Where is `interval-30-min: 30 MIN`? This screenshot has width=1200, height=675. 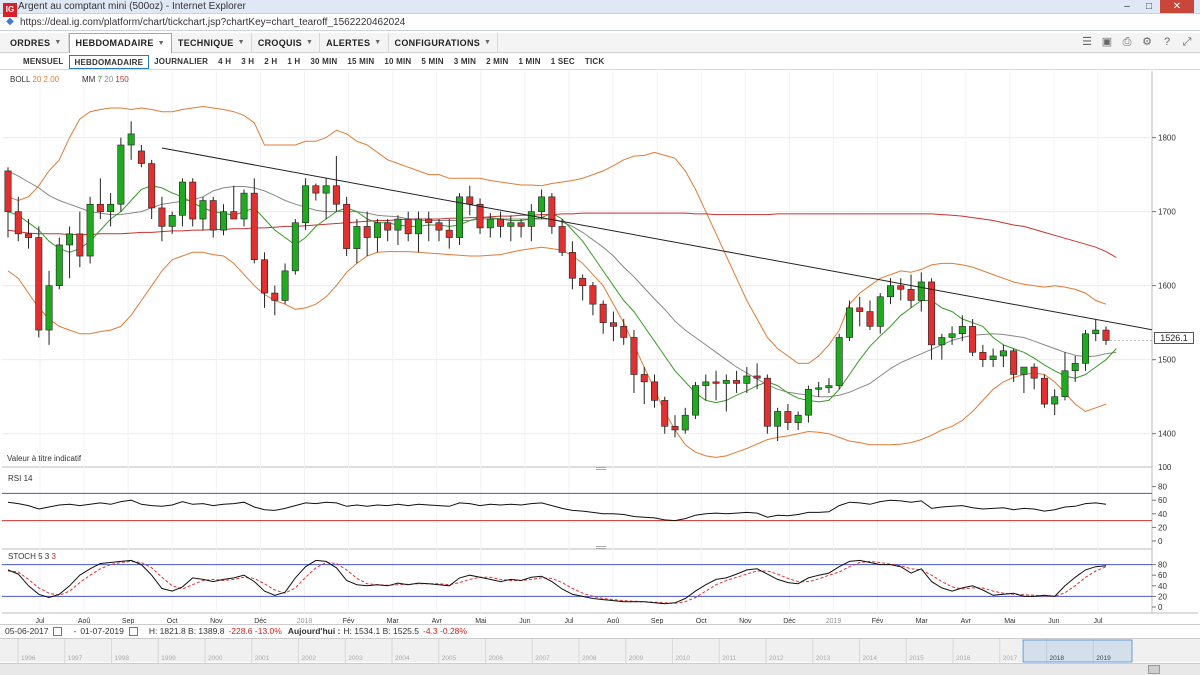
interval-30-min: 30 MIN is located at coordinates (323, 62).